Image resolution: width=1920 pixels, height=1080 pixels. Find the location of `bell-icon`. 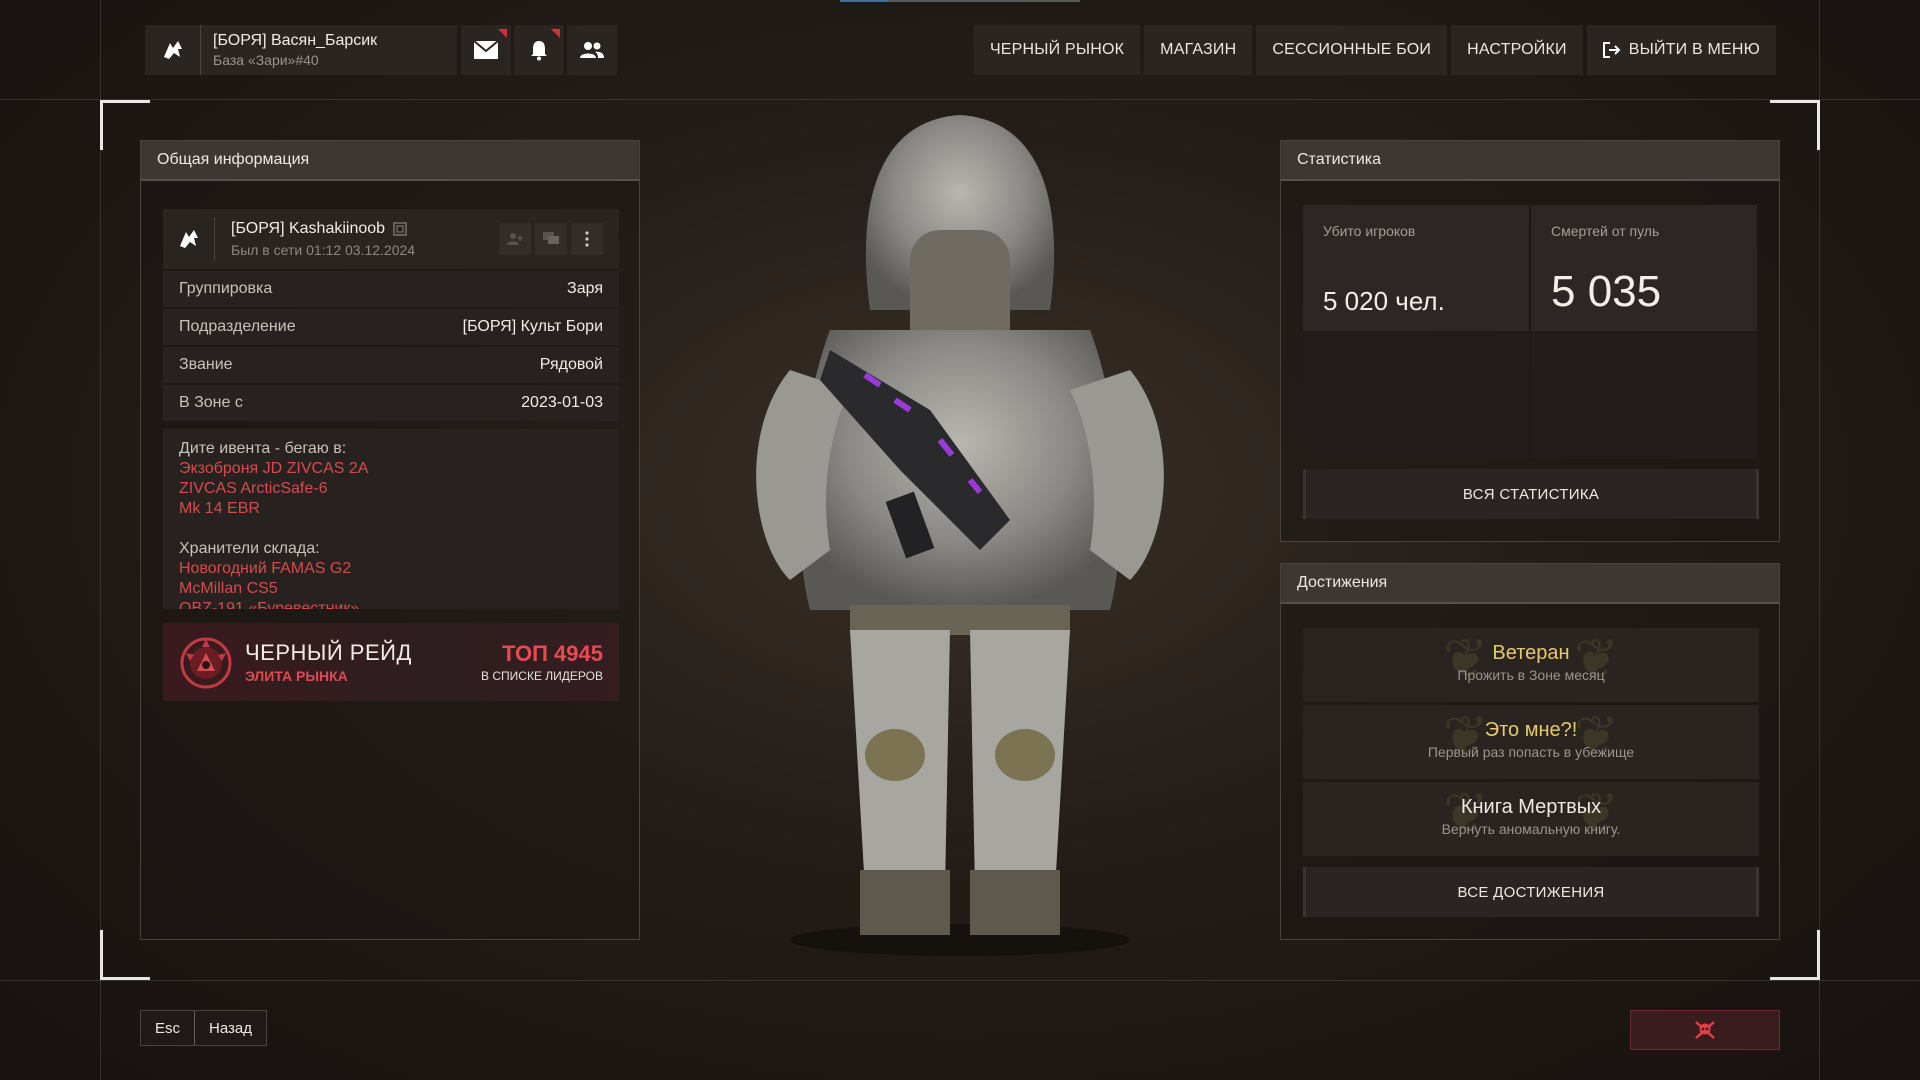

bell-icon is located at coordinates (539, 51).